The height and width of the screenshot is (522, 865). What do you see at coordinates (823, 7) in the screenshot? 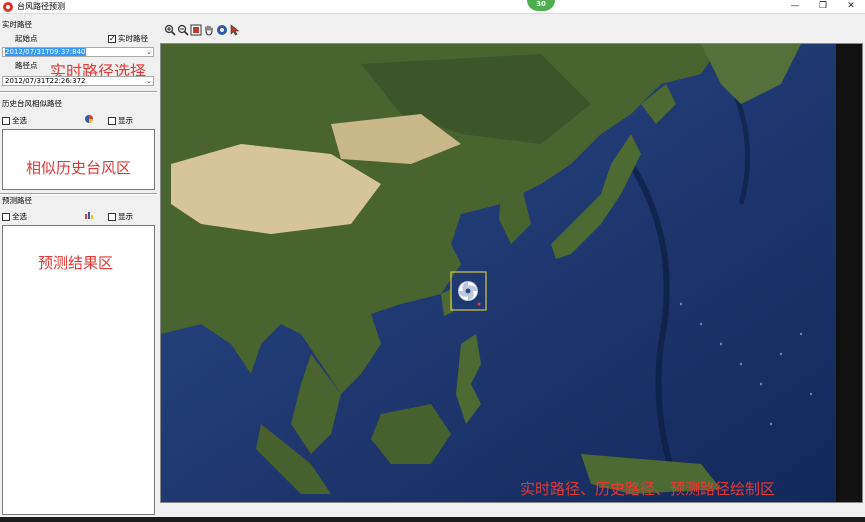
I see `maximize-button: ❐` at bounding box center [823, 7].